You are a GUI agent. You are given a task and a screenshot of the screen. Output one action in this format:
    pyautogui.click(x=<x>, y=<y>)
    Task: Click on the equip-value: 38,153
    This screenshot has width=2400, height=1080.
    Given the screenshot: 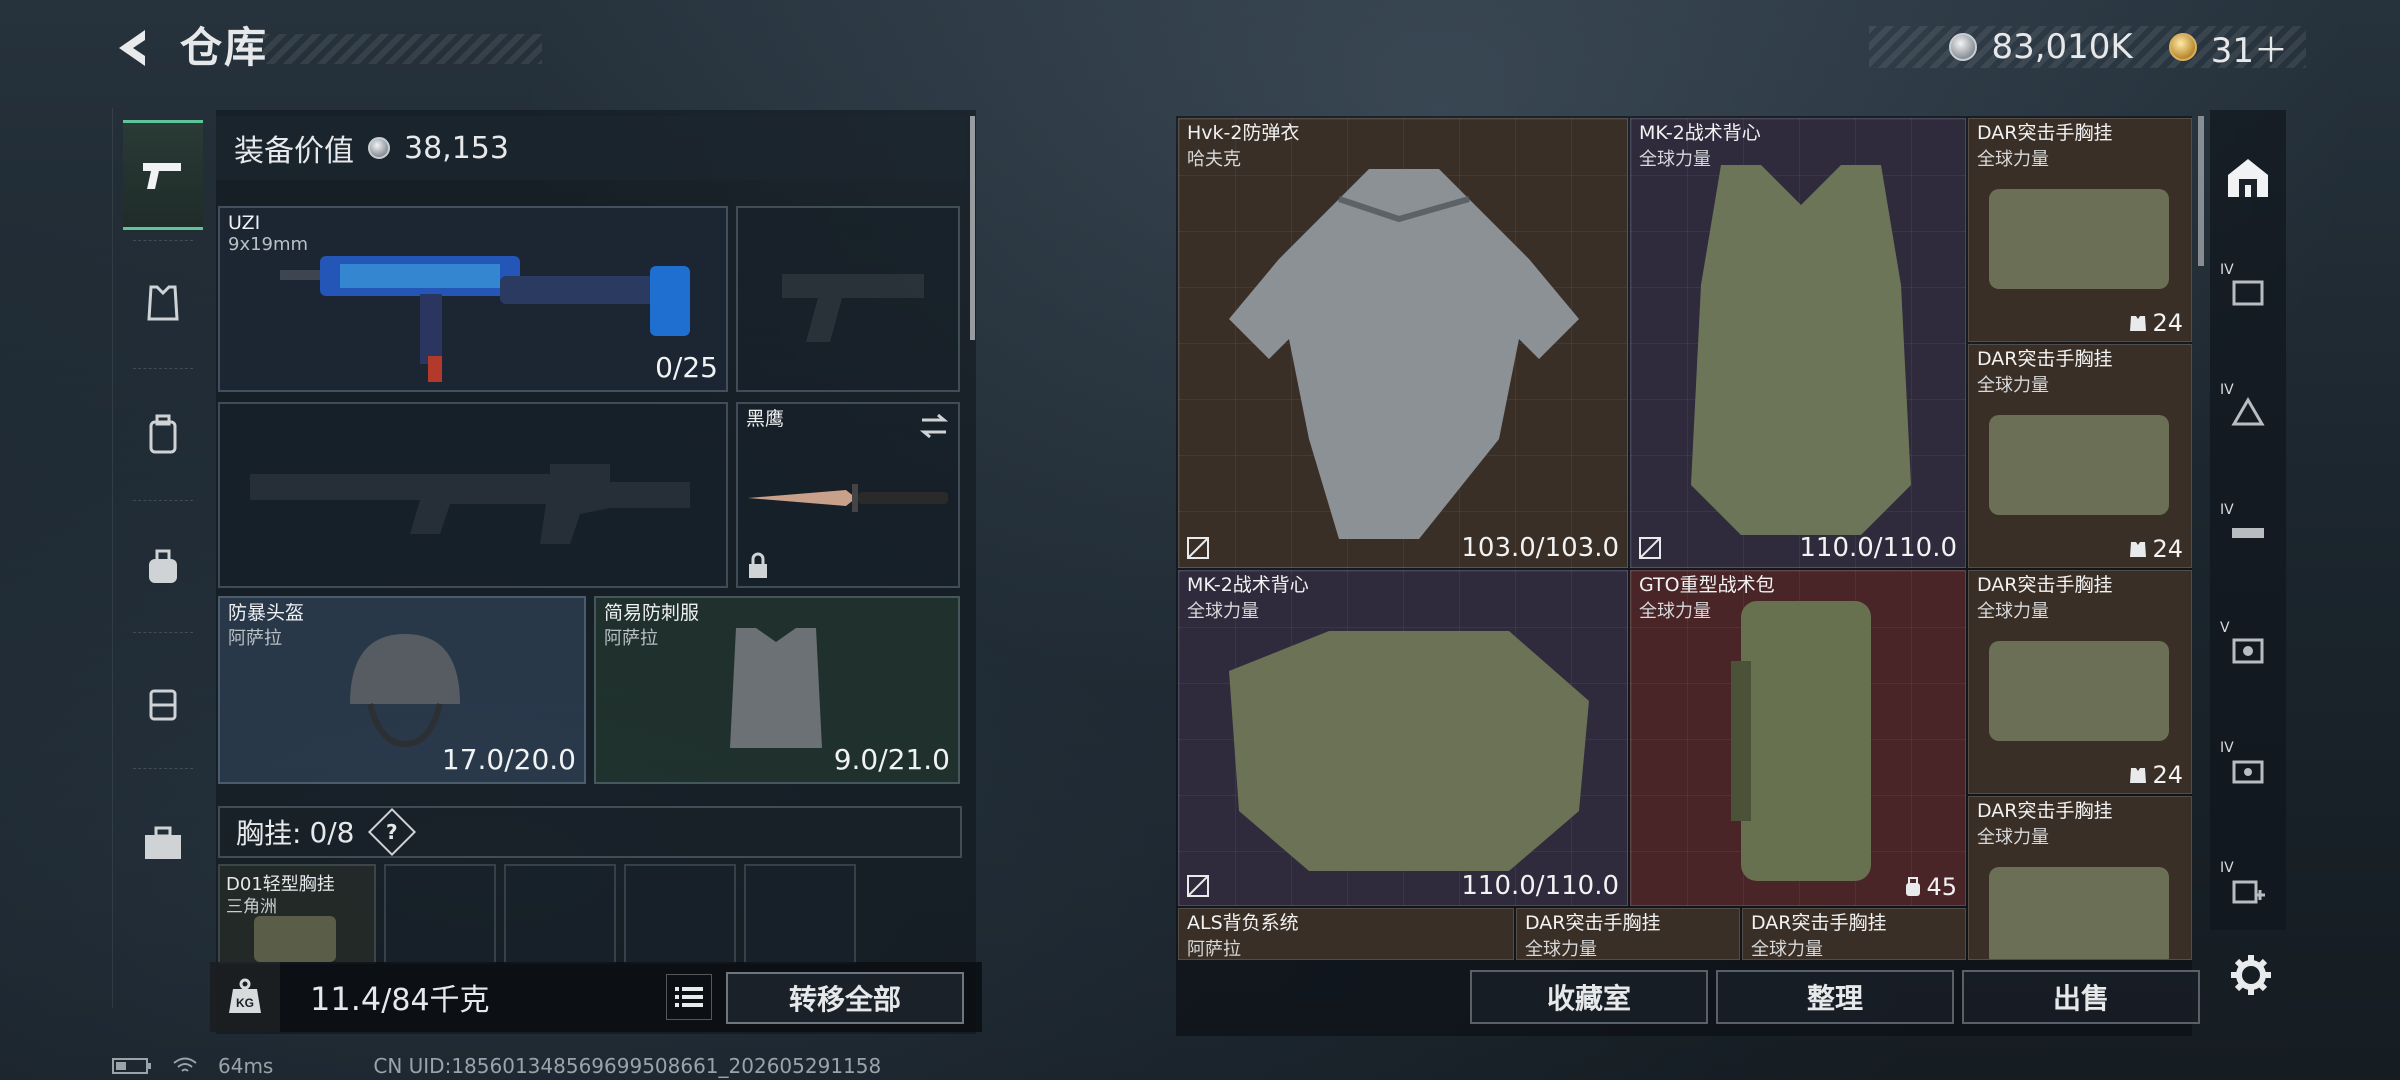 What is the action you would take?
    pyautogui.click(x=456, y=148)
    